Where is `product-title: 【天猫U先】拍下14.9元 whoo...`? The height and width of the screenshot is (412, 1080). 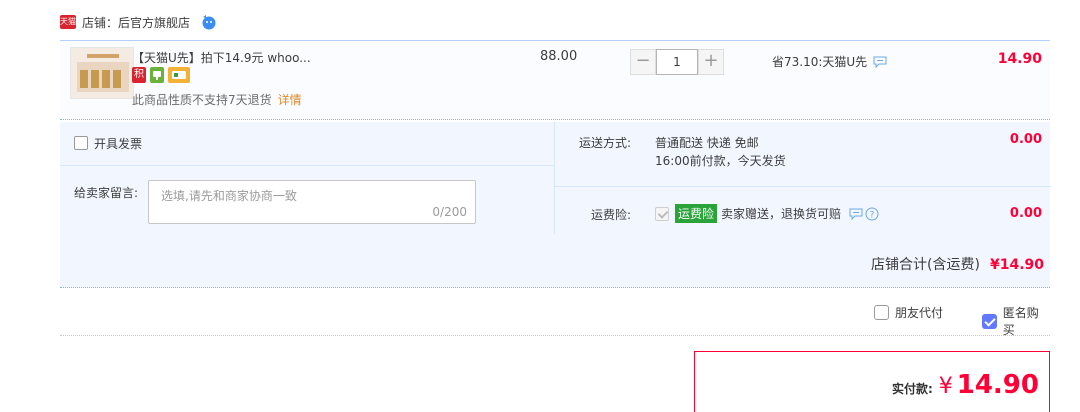
product-title: 【天猫U先】拍下14.9元 whoo... is located at coordinates (232, 57).